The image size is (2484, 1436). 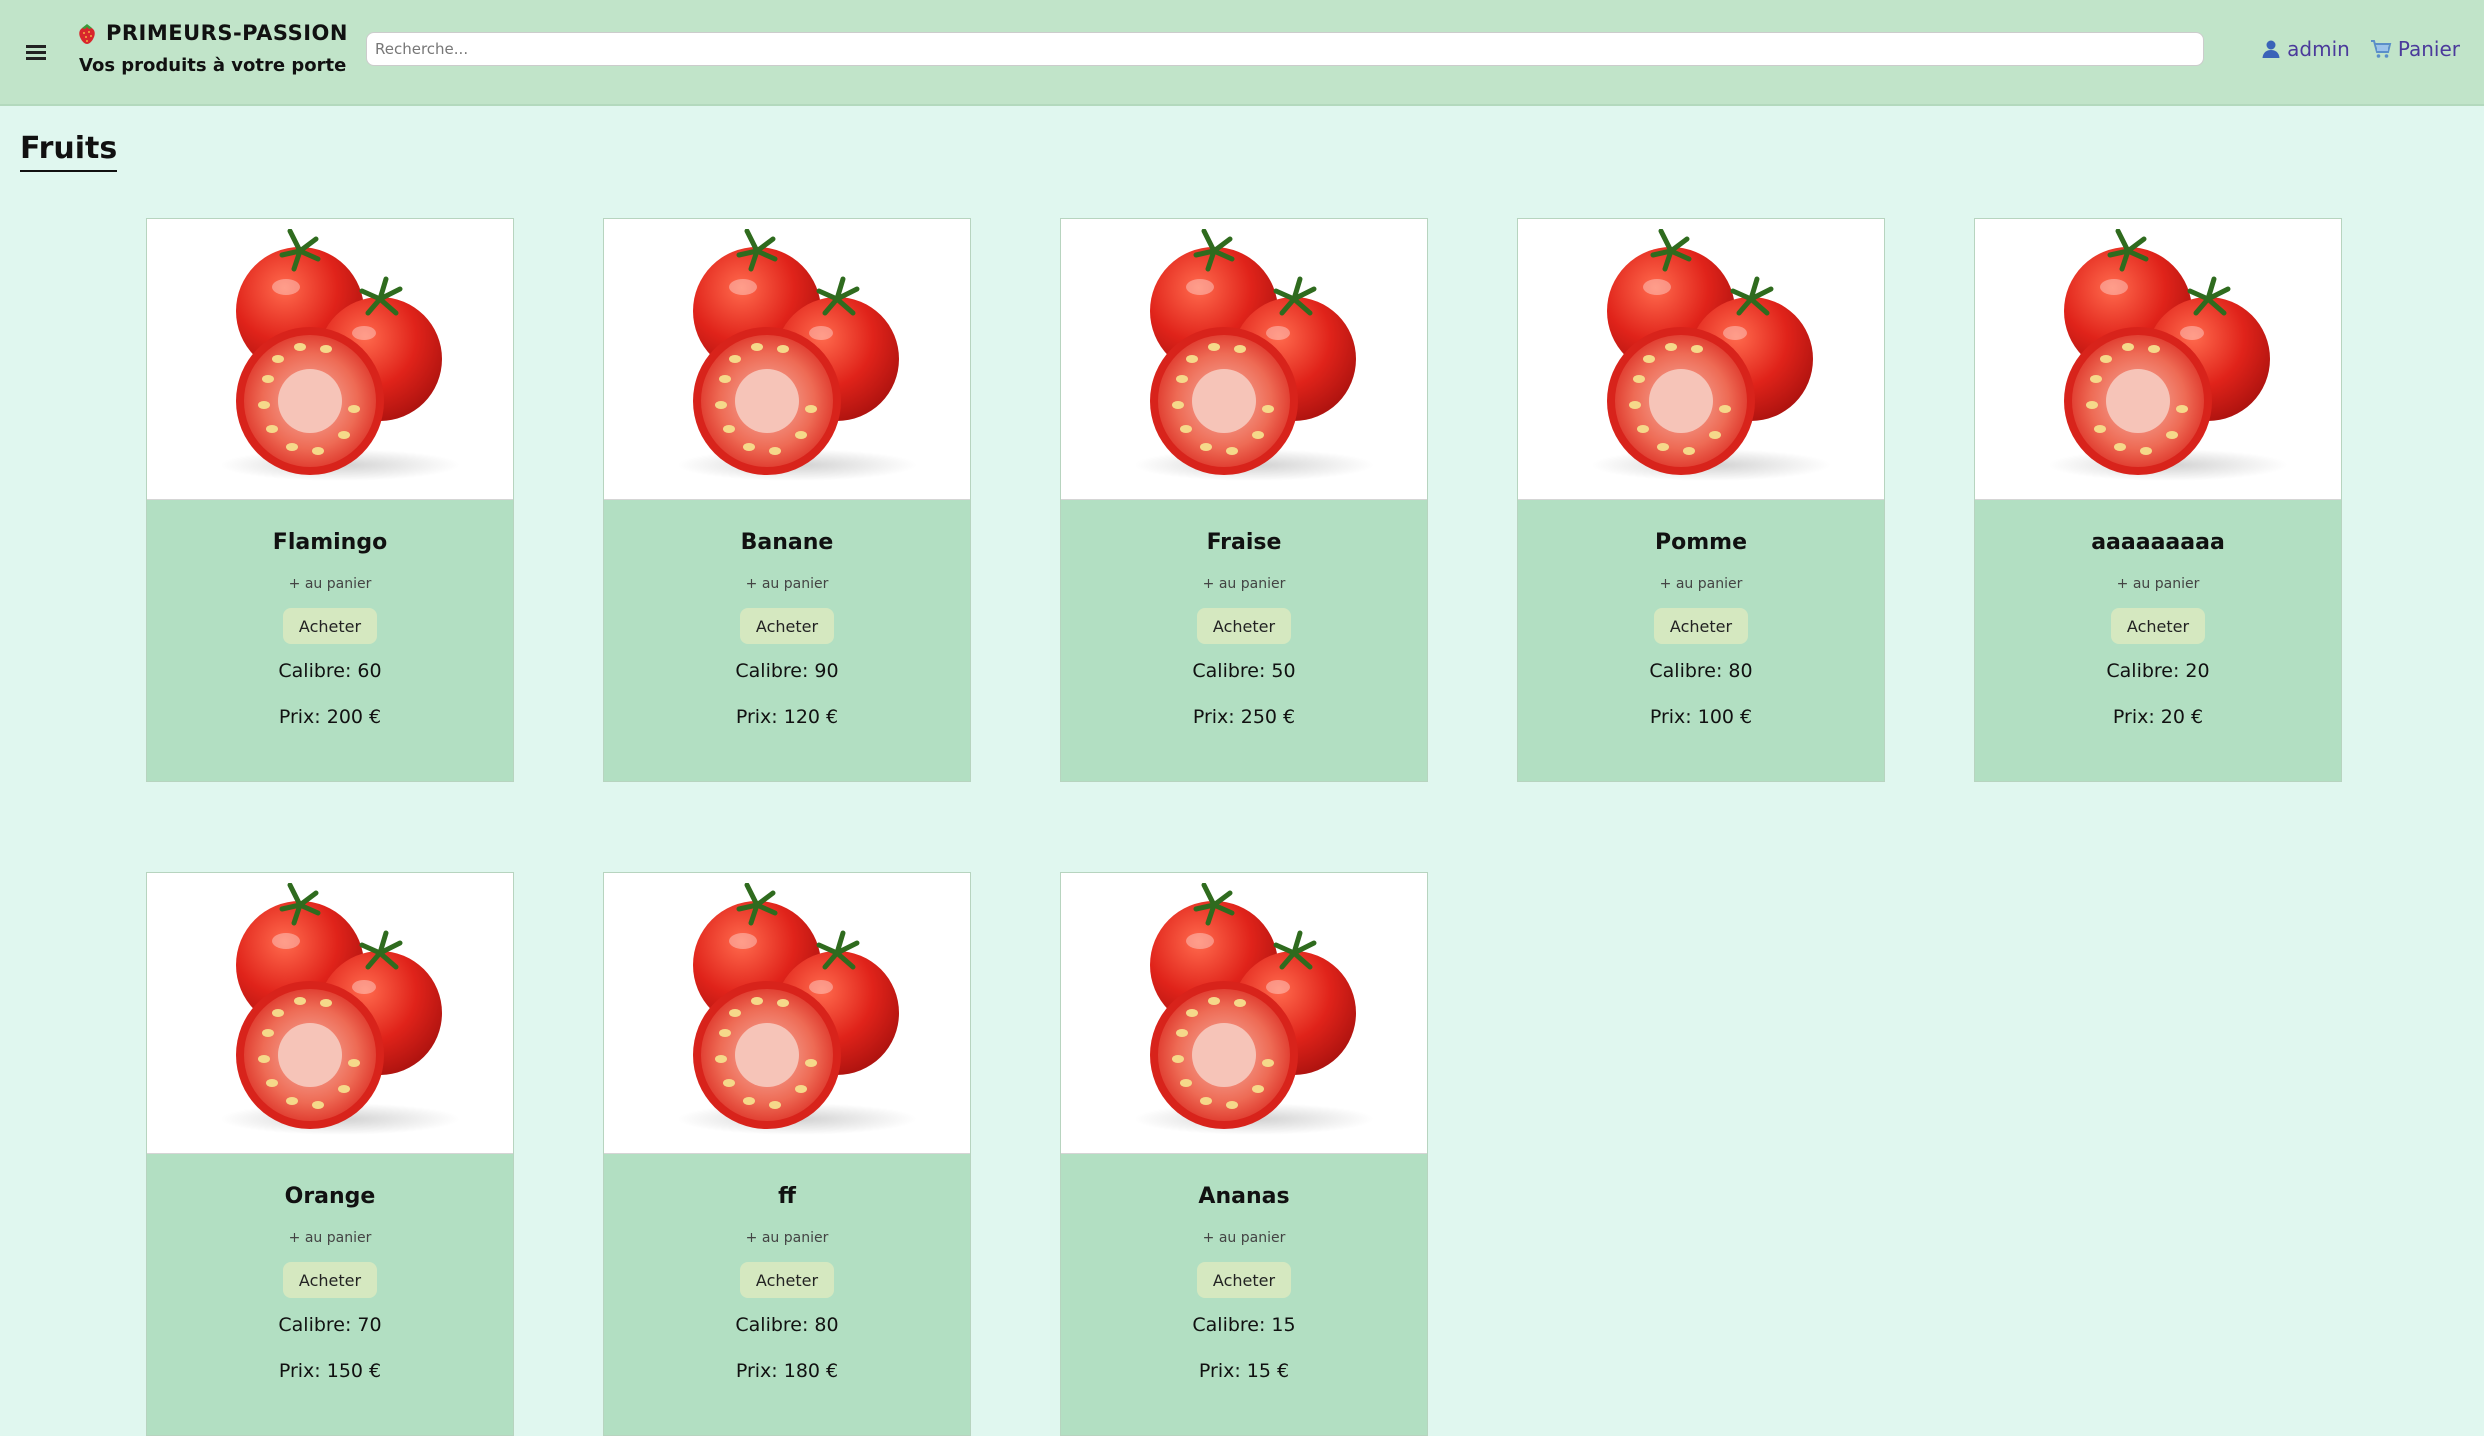 What do you see at coordinates (330, 717) in the screenshot?
I see `product-price: Prix: 200 €` at bounding box center [330, 717].